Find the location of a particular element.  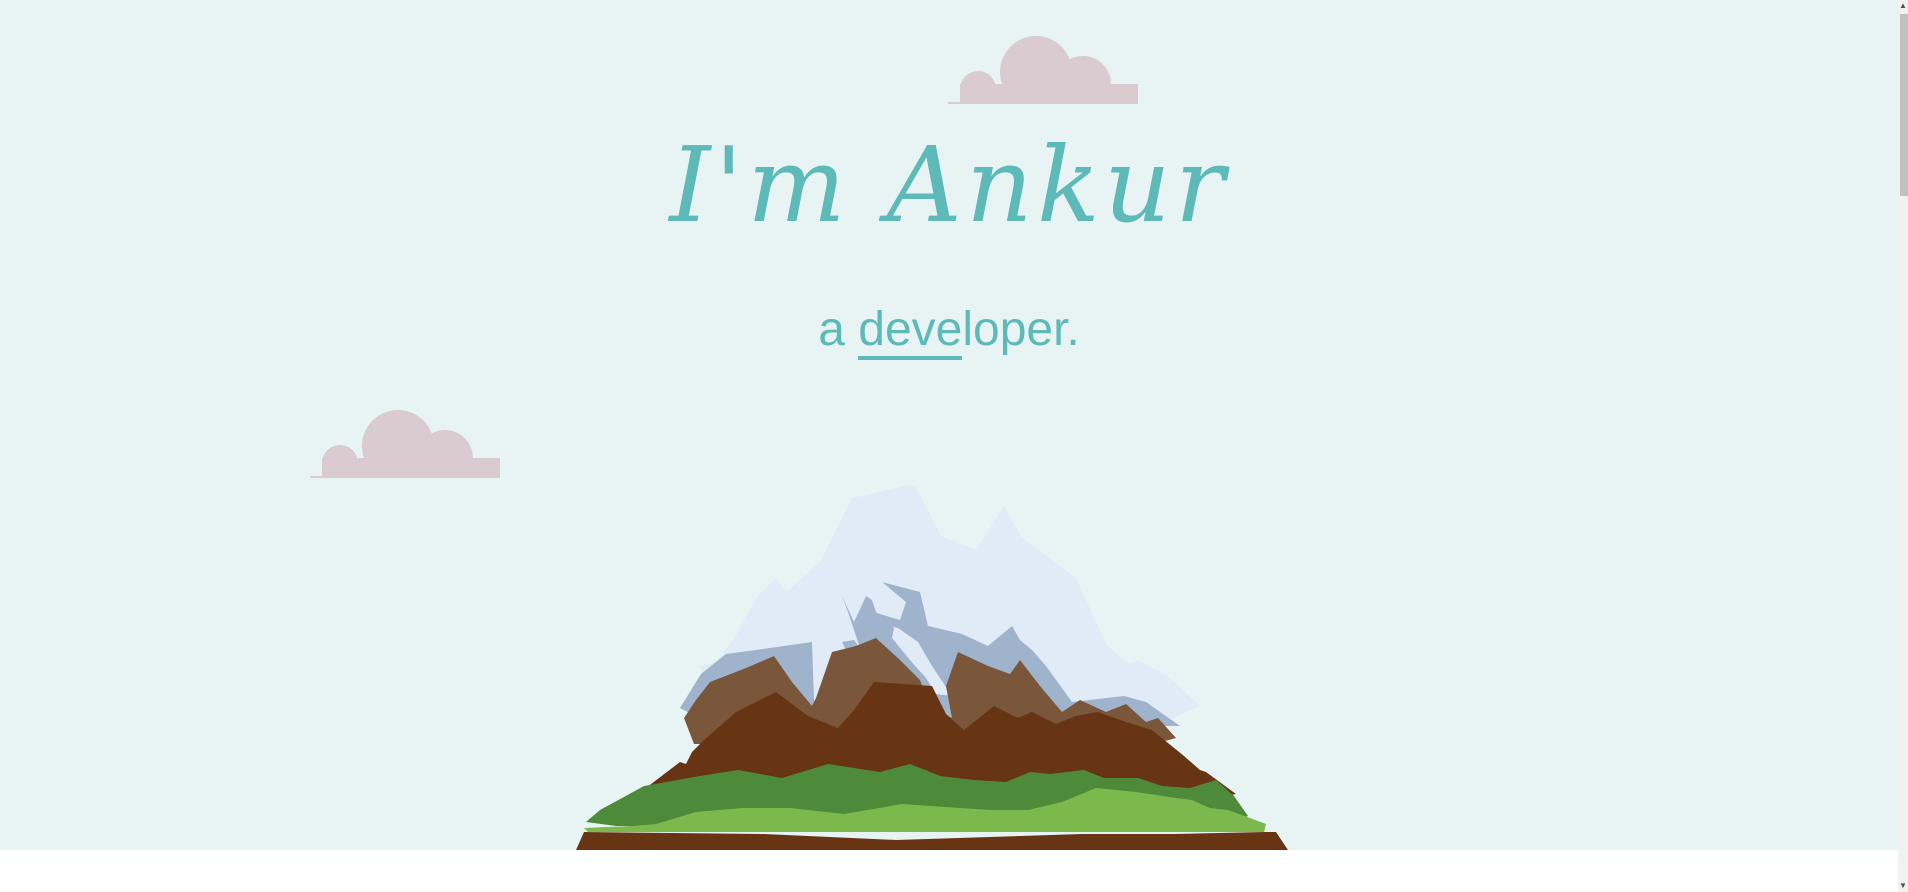

typed-text-rest: loper. is located at coordinates (1021, 329).